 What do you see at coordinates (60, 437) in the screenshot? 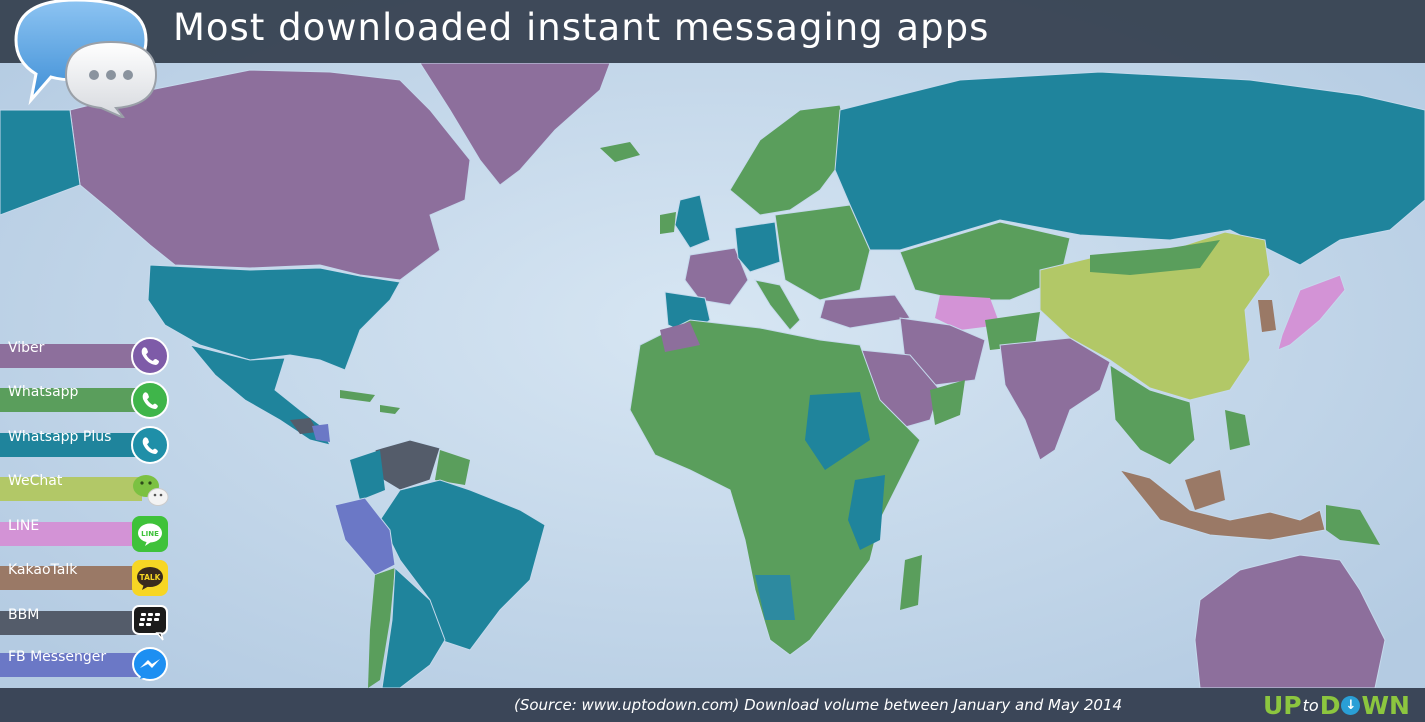
I see `legend-label: Whatsapp Plus` at bounding box center [60, 437].